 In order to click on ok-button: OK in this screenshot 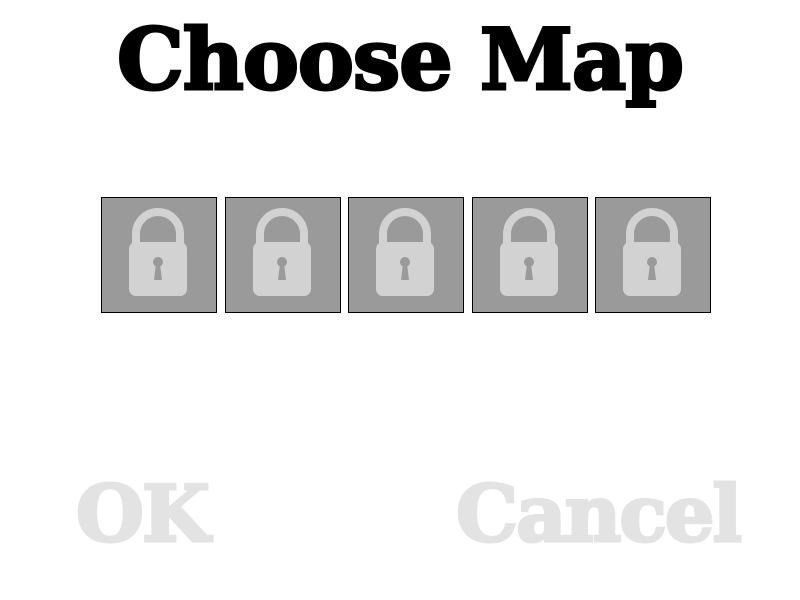, I will do `click(143, 514)`.